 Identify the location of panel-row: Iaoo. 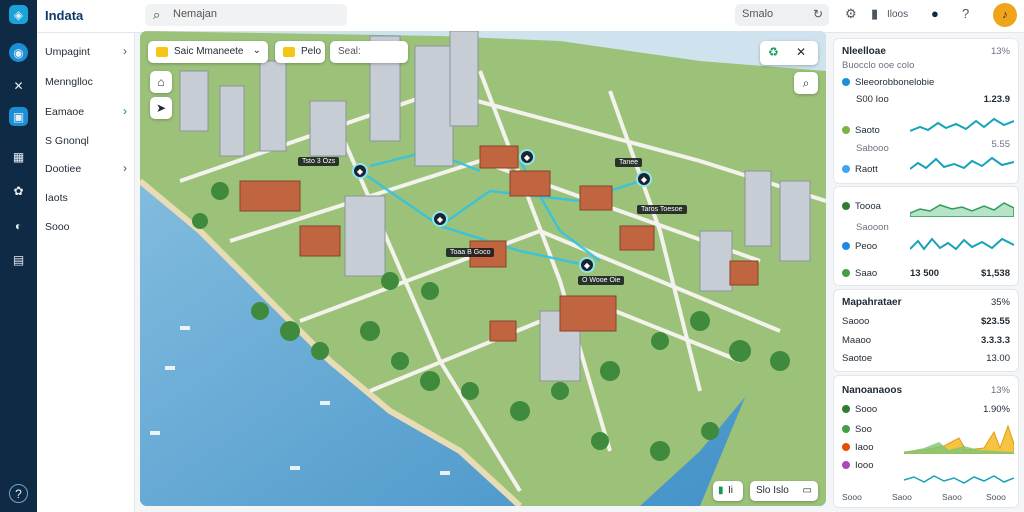
(858, 447).